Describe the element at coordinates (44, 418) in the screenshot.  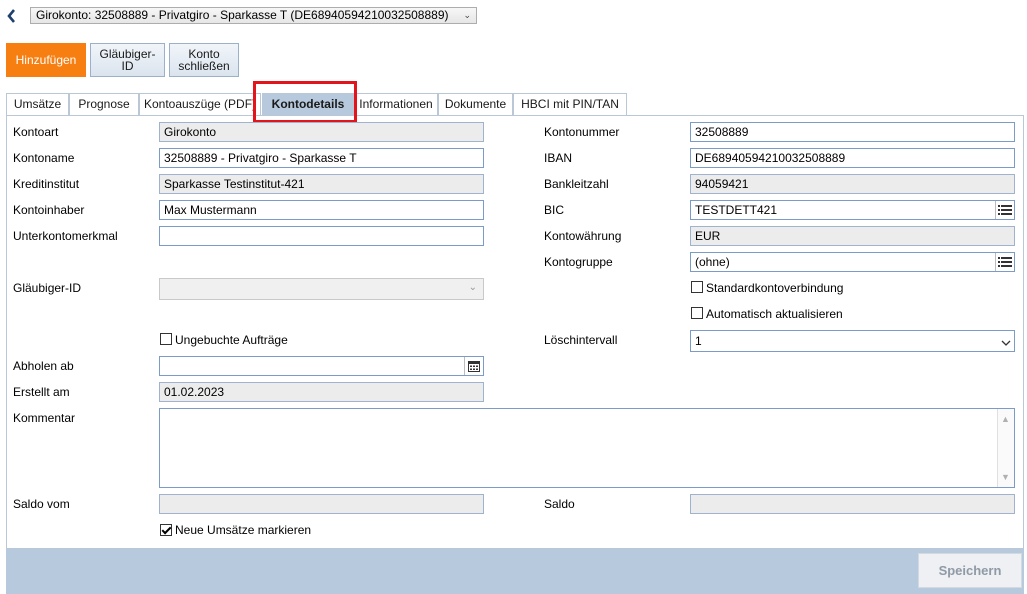
I see `kommentar-label: Kommentar` at that location.